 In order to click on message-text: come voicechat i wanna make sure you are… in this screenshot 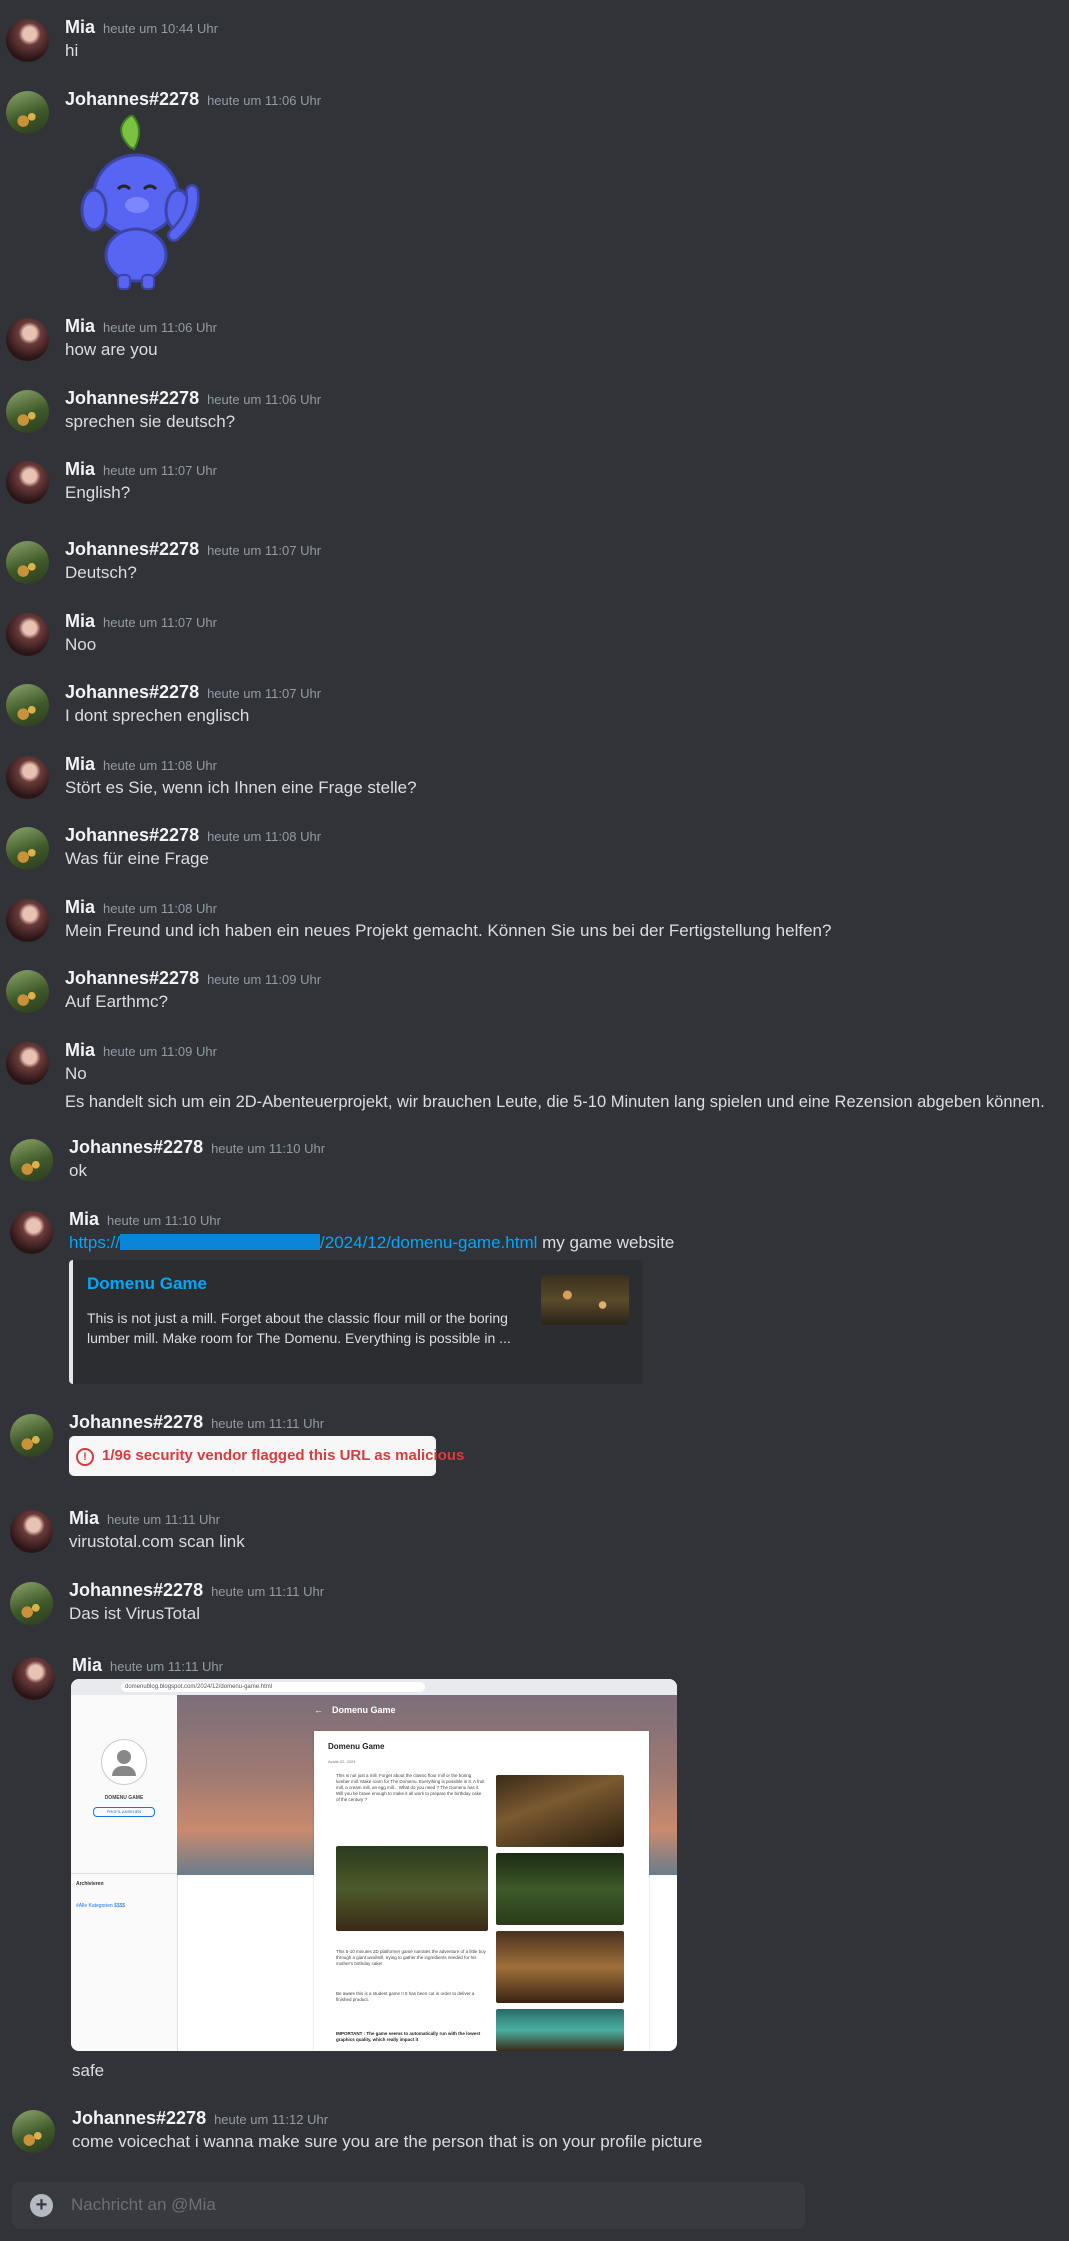, I will do `click(387, 2141)`.